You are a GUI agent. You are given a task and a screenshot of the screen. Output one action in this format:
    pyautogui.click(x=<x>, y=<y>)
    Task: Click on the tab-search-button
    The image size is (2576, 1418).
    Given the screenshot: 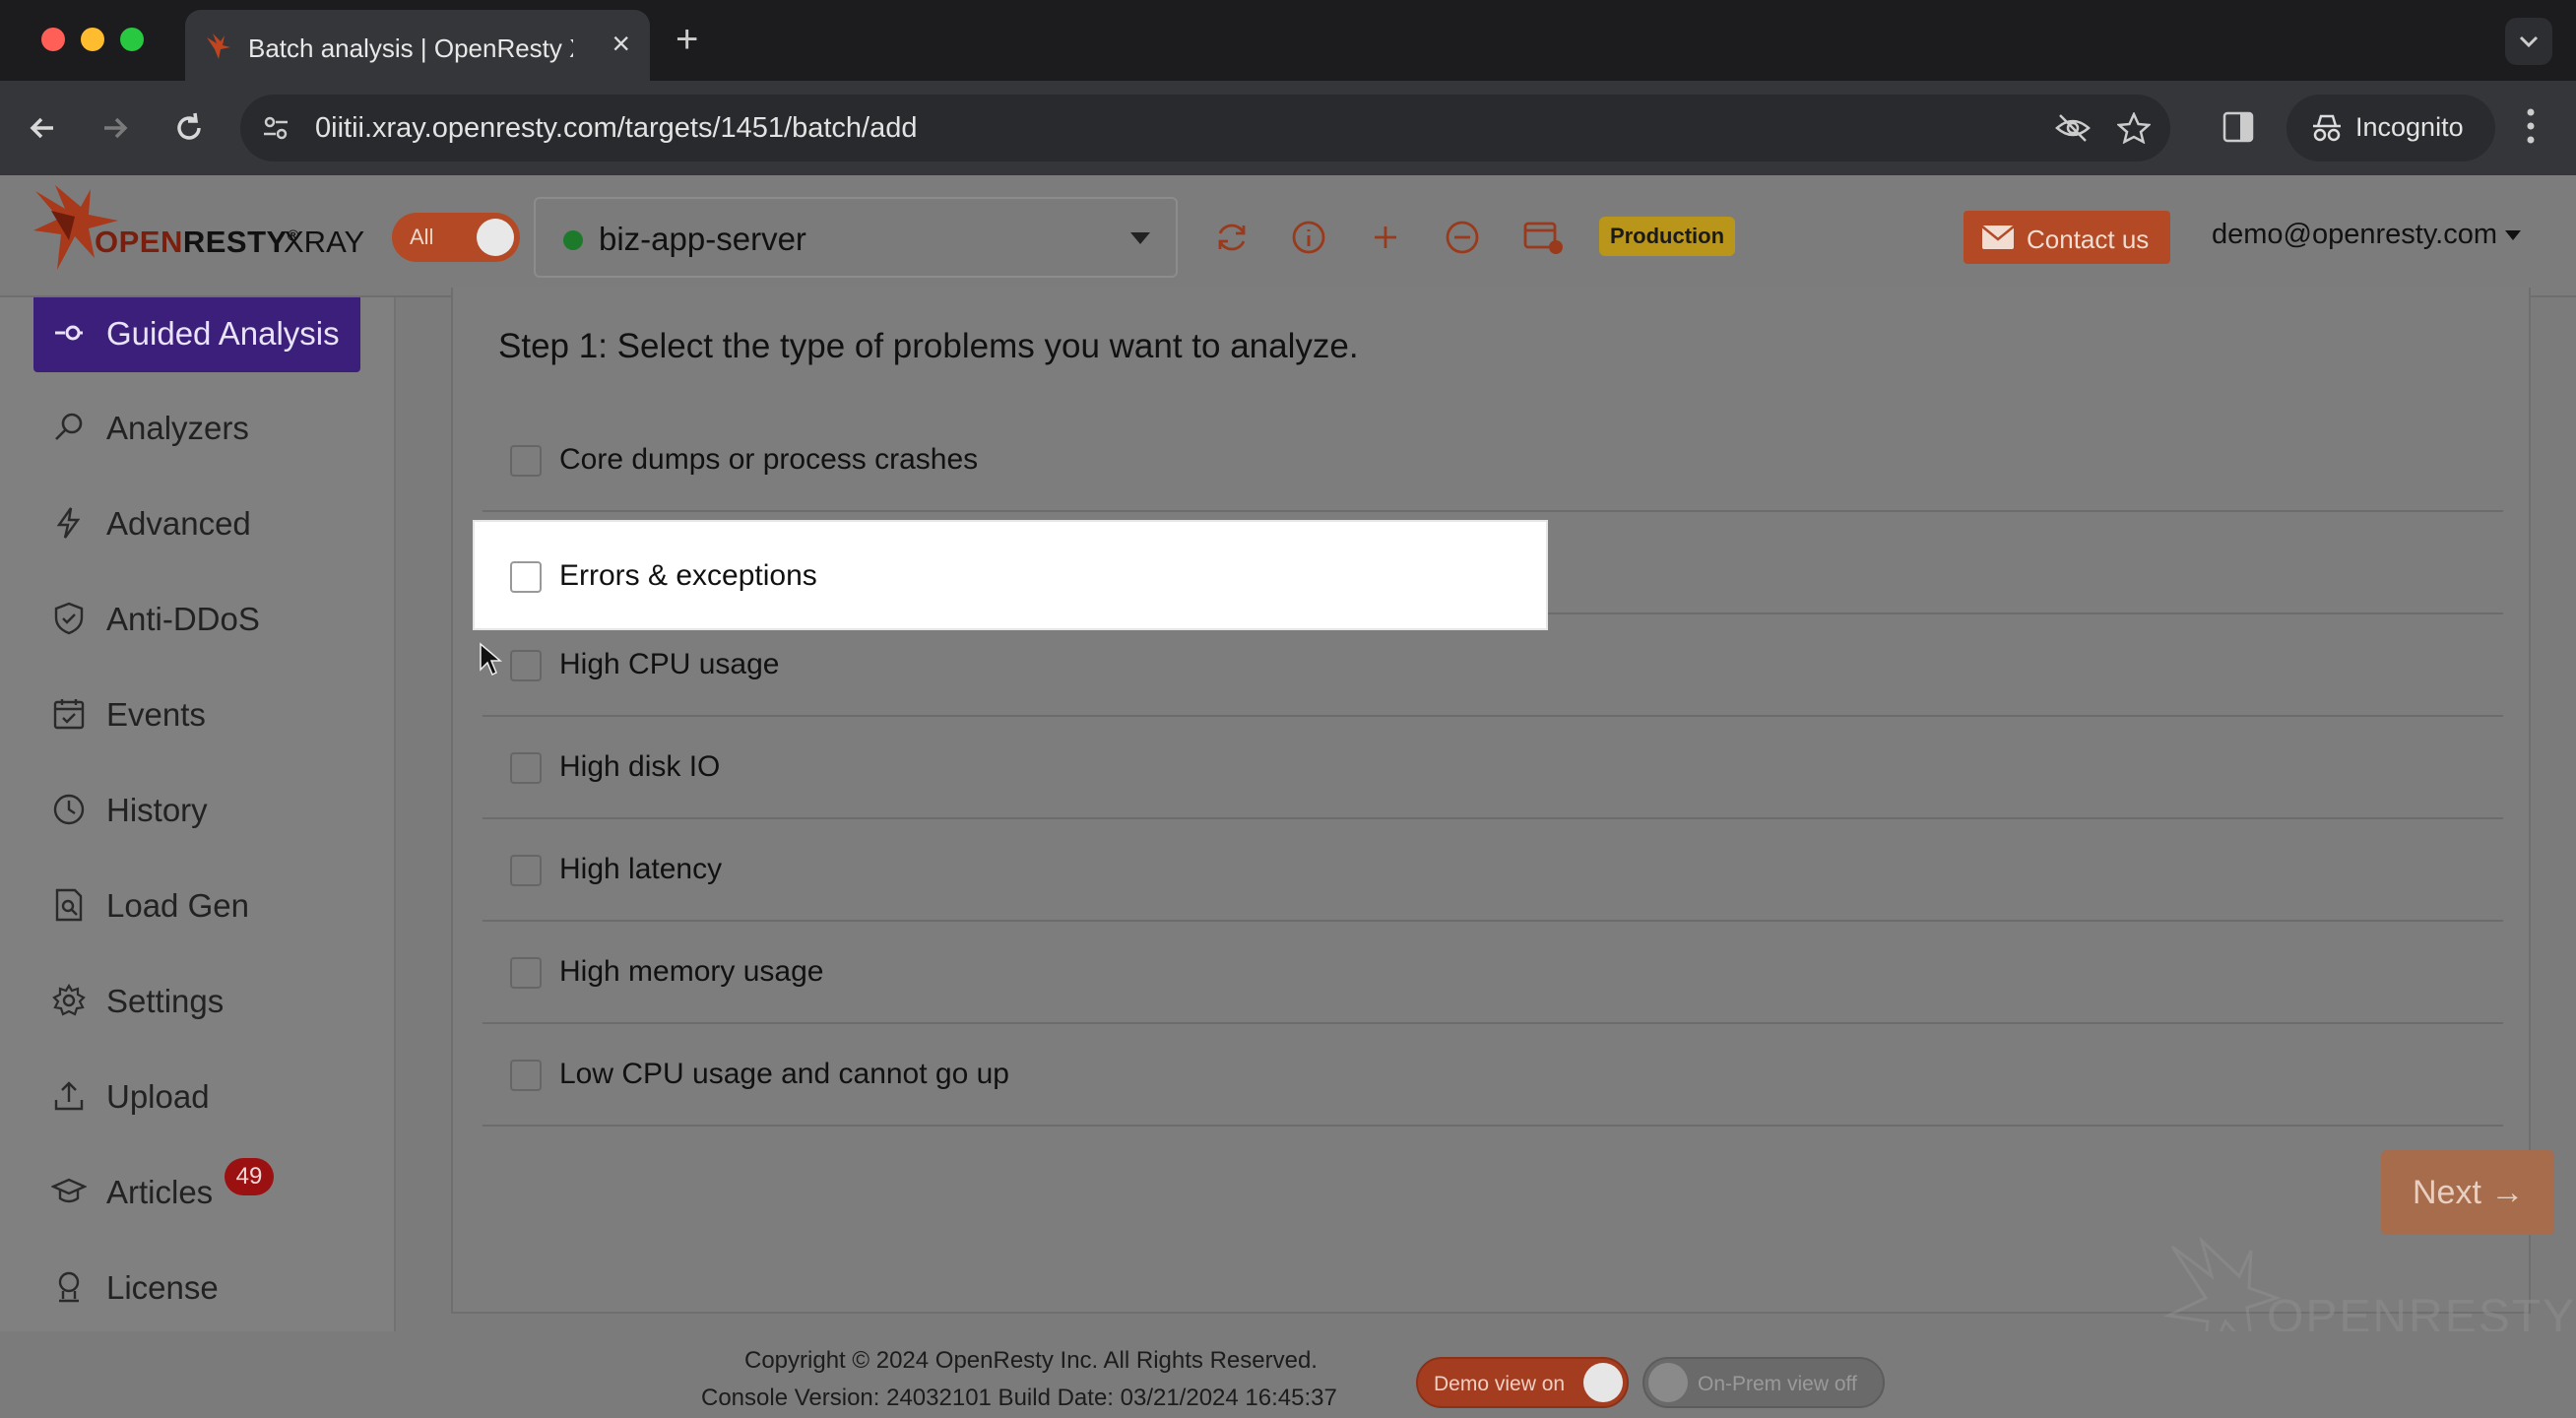 What is the action you would take?
    pyautogui.click(x=2528, y=41)
    